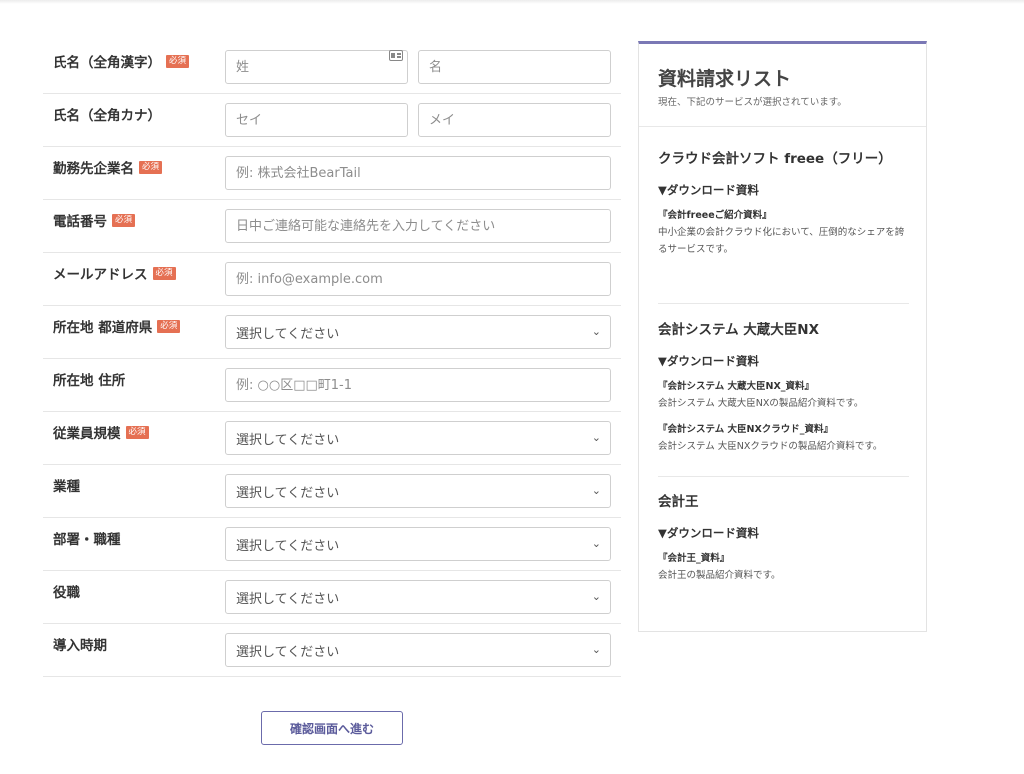 This screenshot has width=1024, height=774. I want to click on field-label: 電話番号 必須, so click(94, 220).